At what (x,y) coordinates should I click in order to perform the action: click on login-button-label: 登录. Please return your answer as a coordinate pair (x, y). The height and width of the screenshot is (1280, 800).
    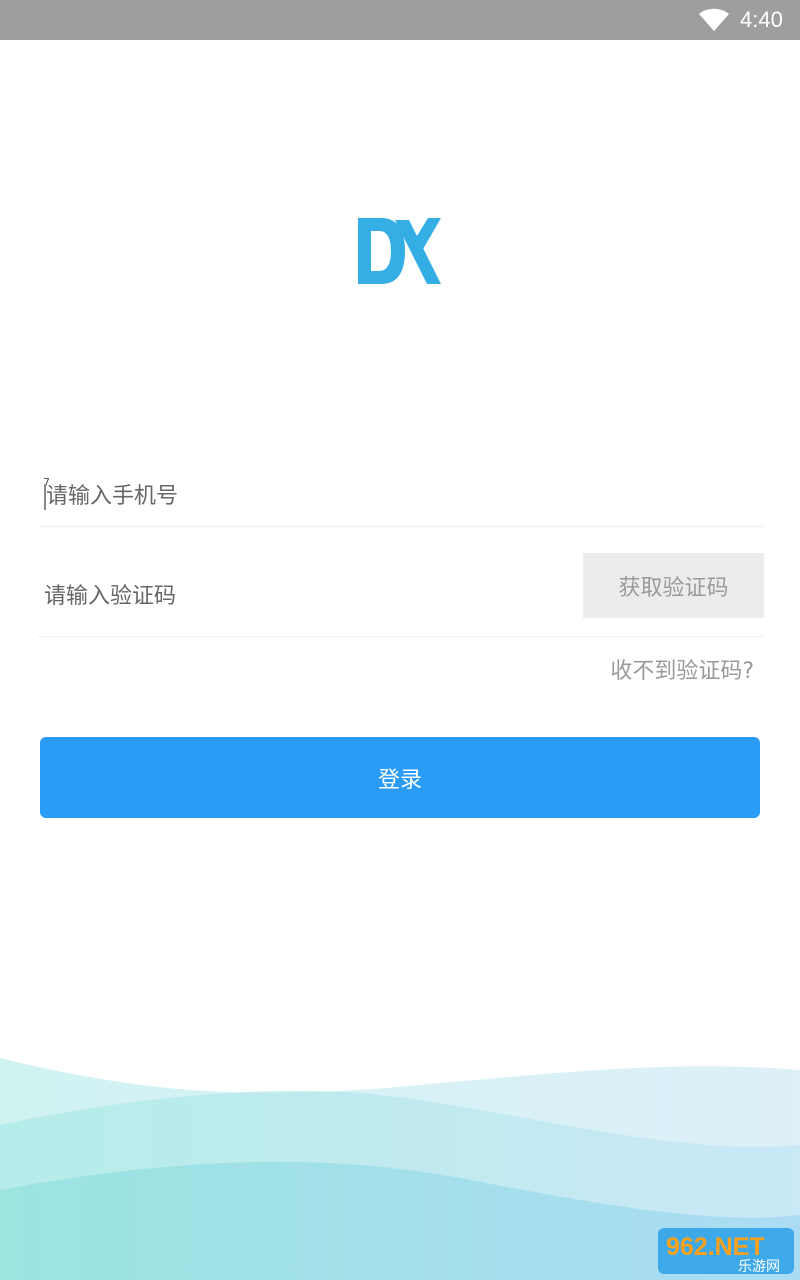
    Looking at the image, I should click on (399, 780).